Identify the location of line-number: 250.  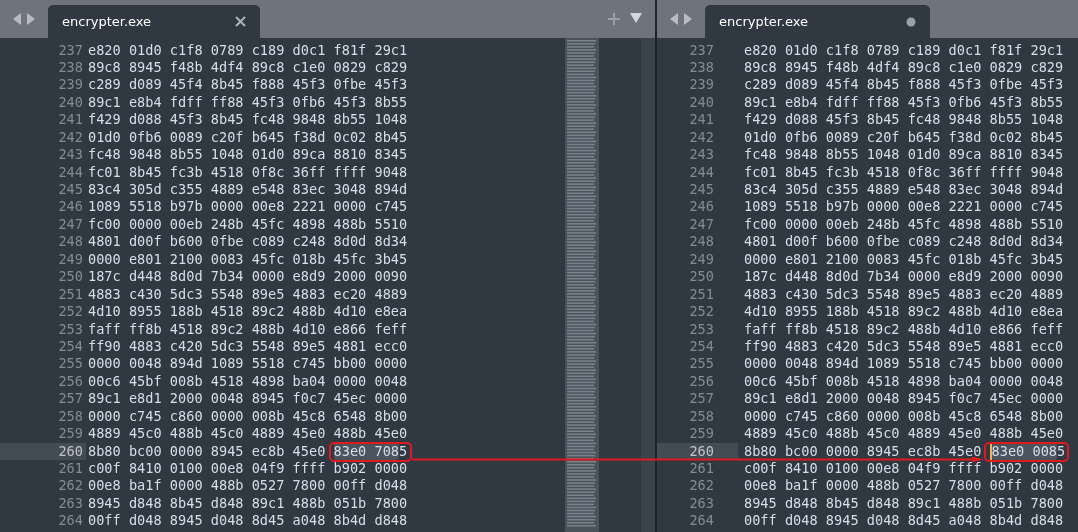
(701, 277).